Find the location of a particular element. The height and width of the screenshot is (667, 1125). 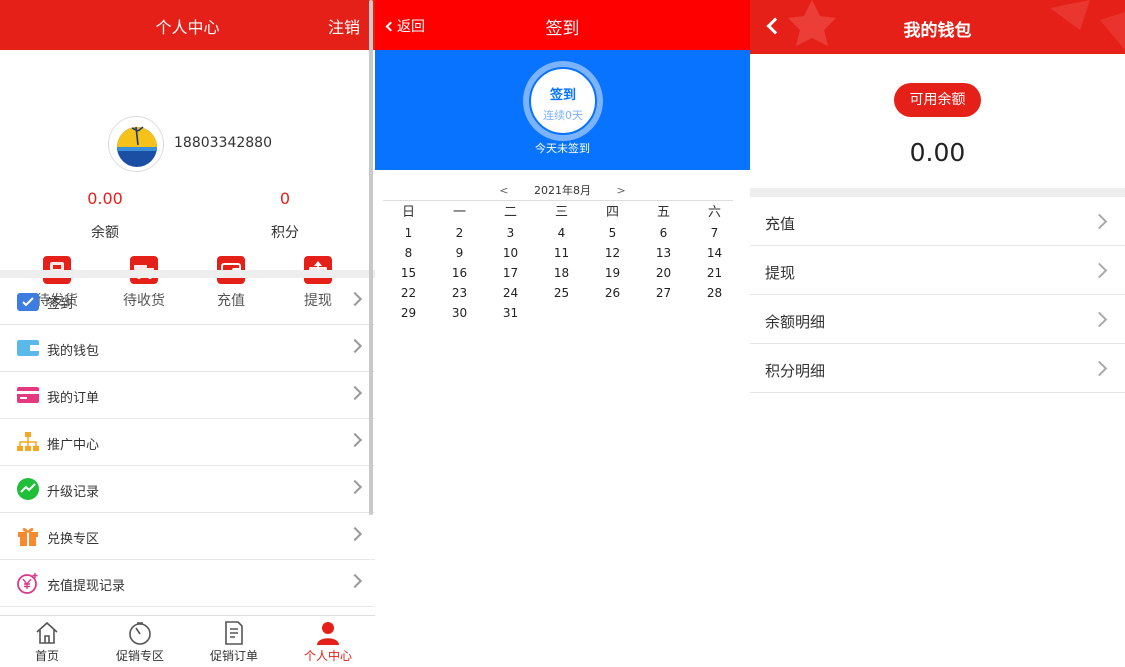

calendar-day: 3 is located at coordinates (510, 236).